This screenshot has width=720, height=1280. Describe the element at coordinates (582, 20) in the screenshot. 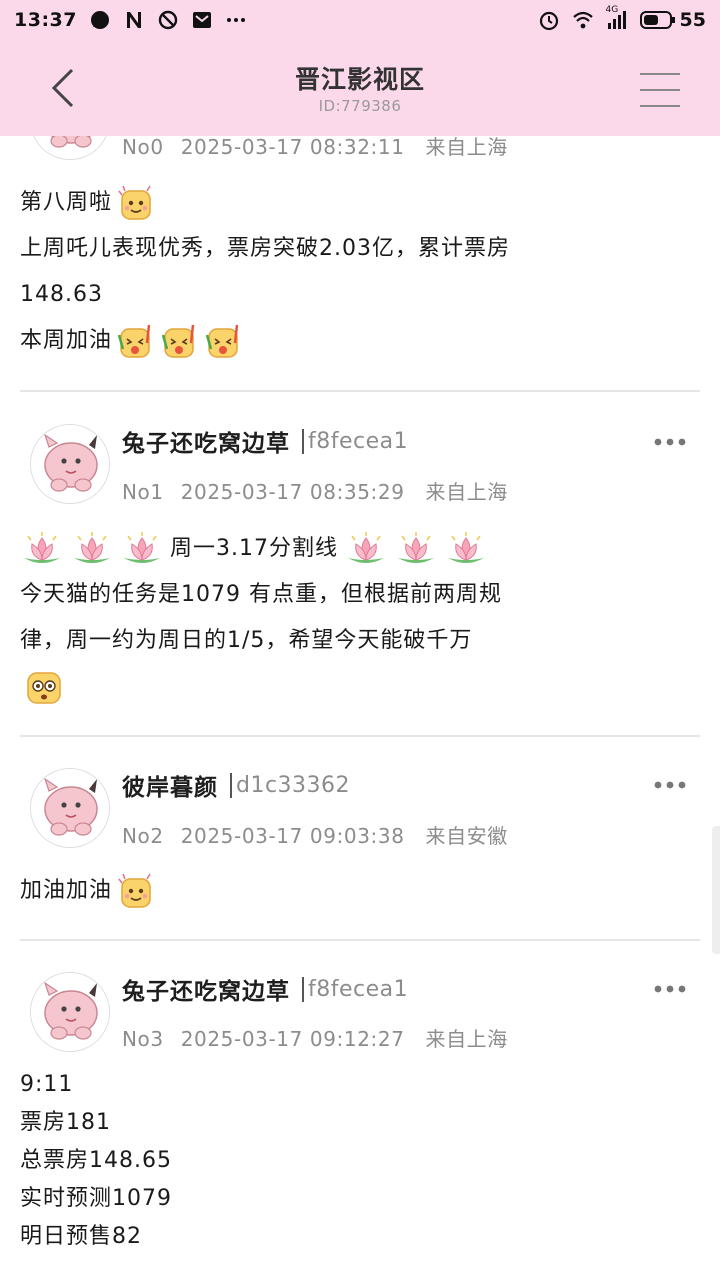

I see `wifi-icon` at that location.